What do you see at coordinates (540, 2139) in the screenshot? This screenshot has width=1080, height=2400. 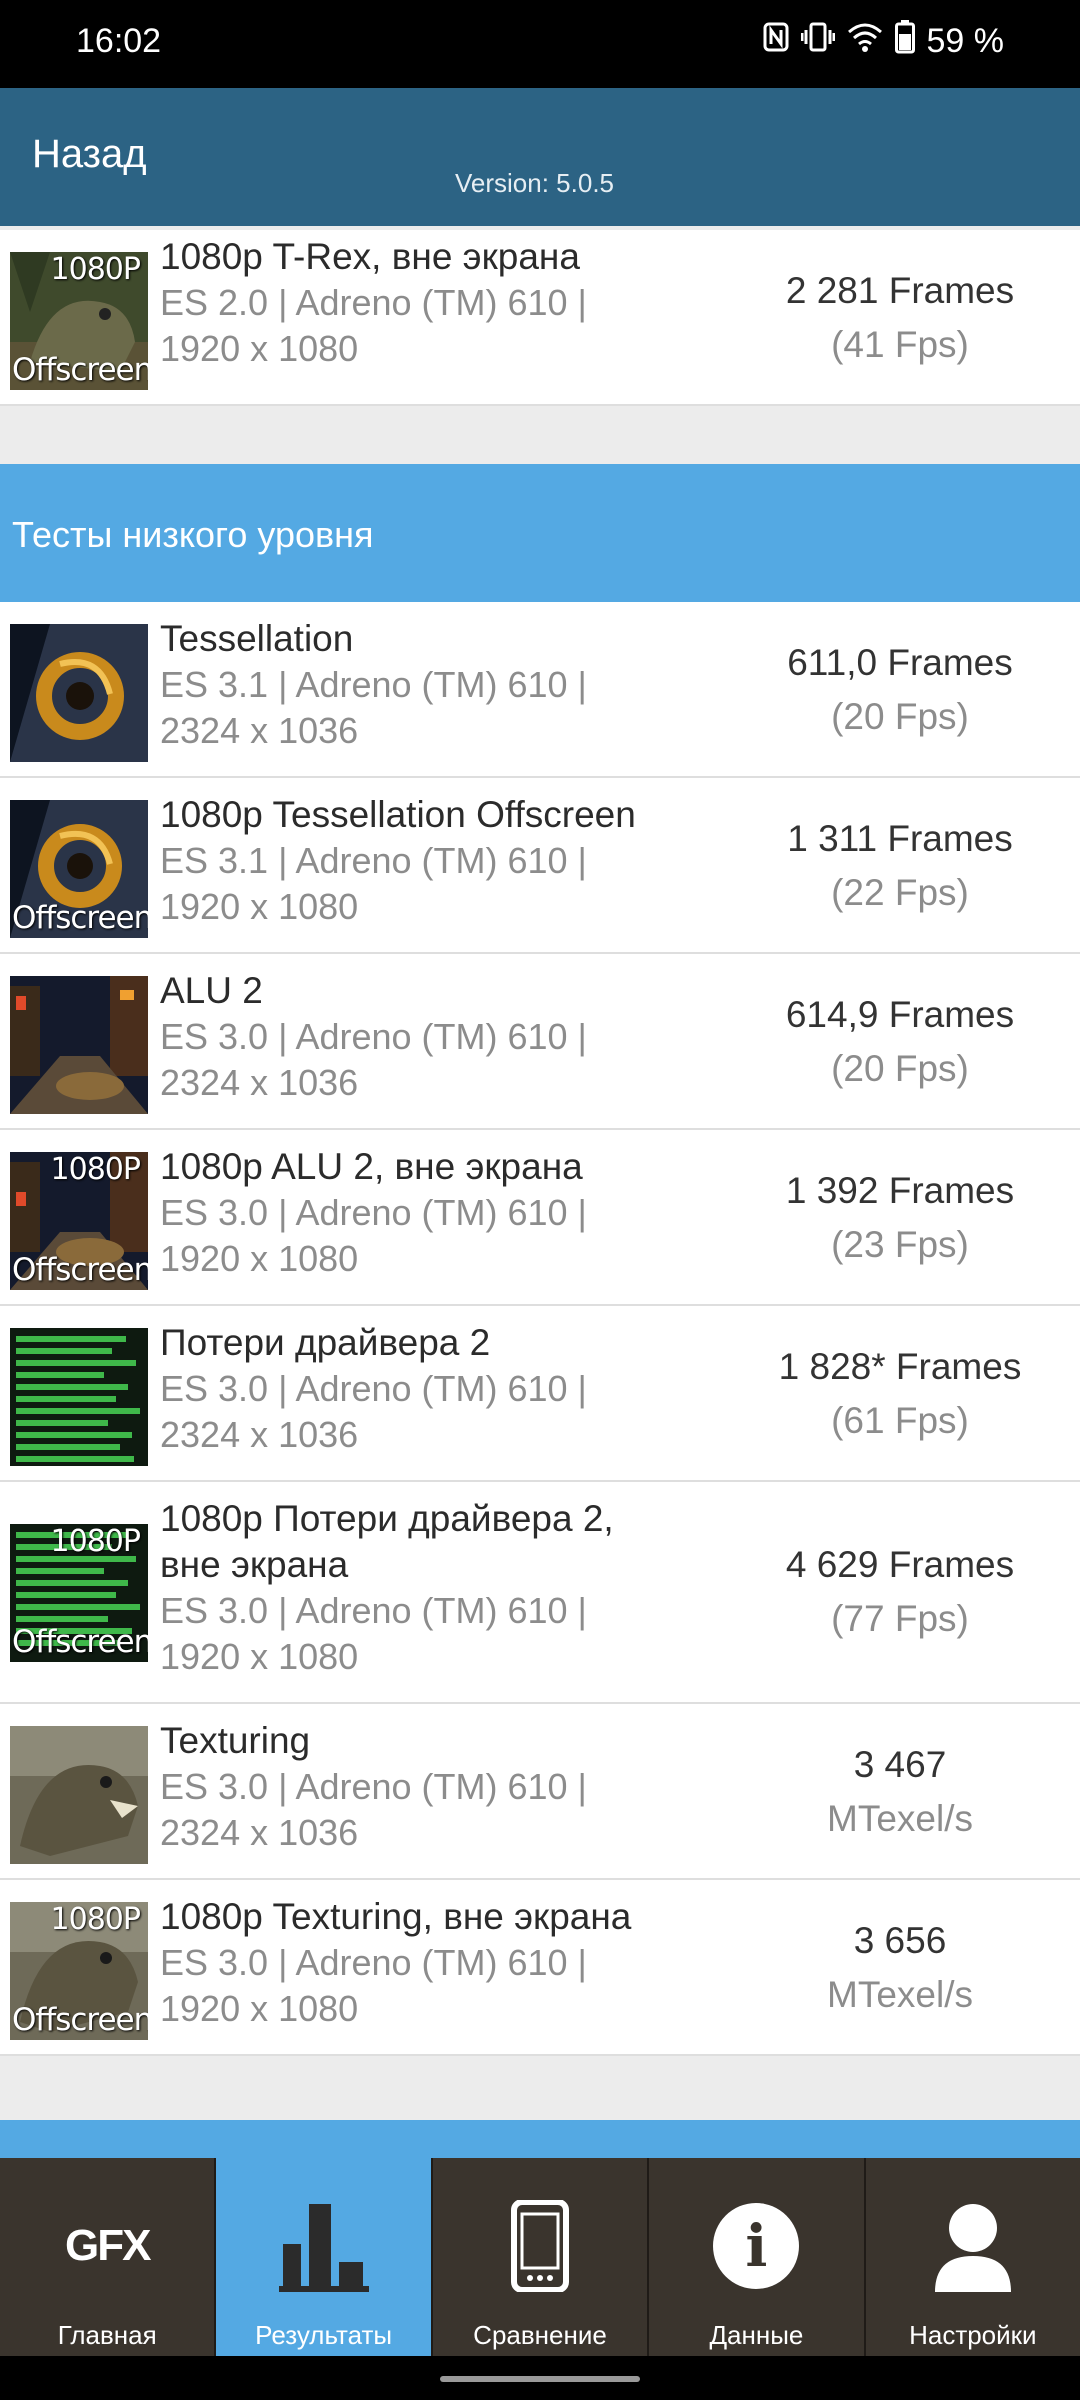 I see `section-header-next` at bounding box center [540, 2139].